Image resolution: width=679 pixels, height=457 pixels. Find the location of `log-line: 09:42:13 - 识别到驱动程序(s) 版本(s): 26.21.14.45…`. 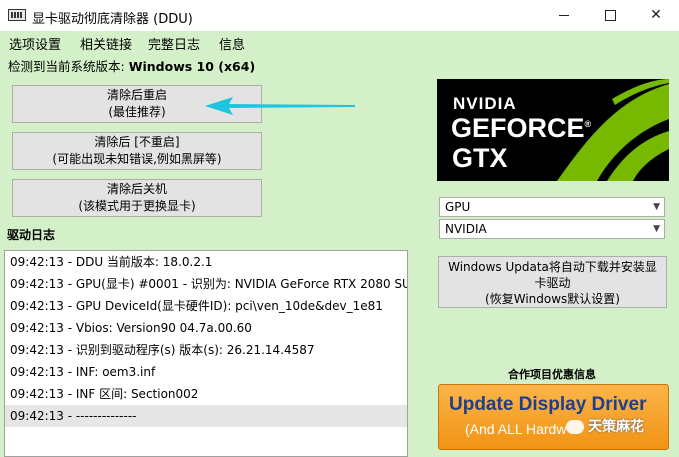

log-line: 09:42:13 - 识别到驱动程序(s) 版本(s): 26.21.14.45… is located at coordinates (162, 350).